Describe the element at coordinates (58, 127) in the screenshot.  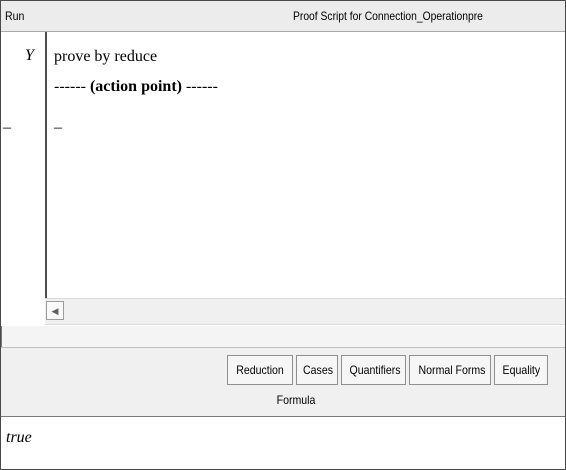
I see `script-line-dash: –` at that location.